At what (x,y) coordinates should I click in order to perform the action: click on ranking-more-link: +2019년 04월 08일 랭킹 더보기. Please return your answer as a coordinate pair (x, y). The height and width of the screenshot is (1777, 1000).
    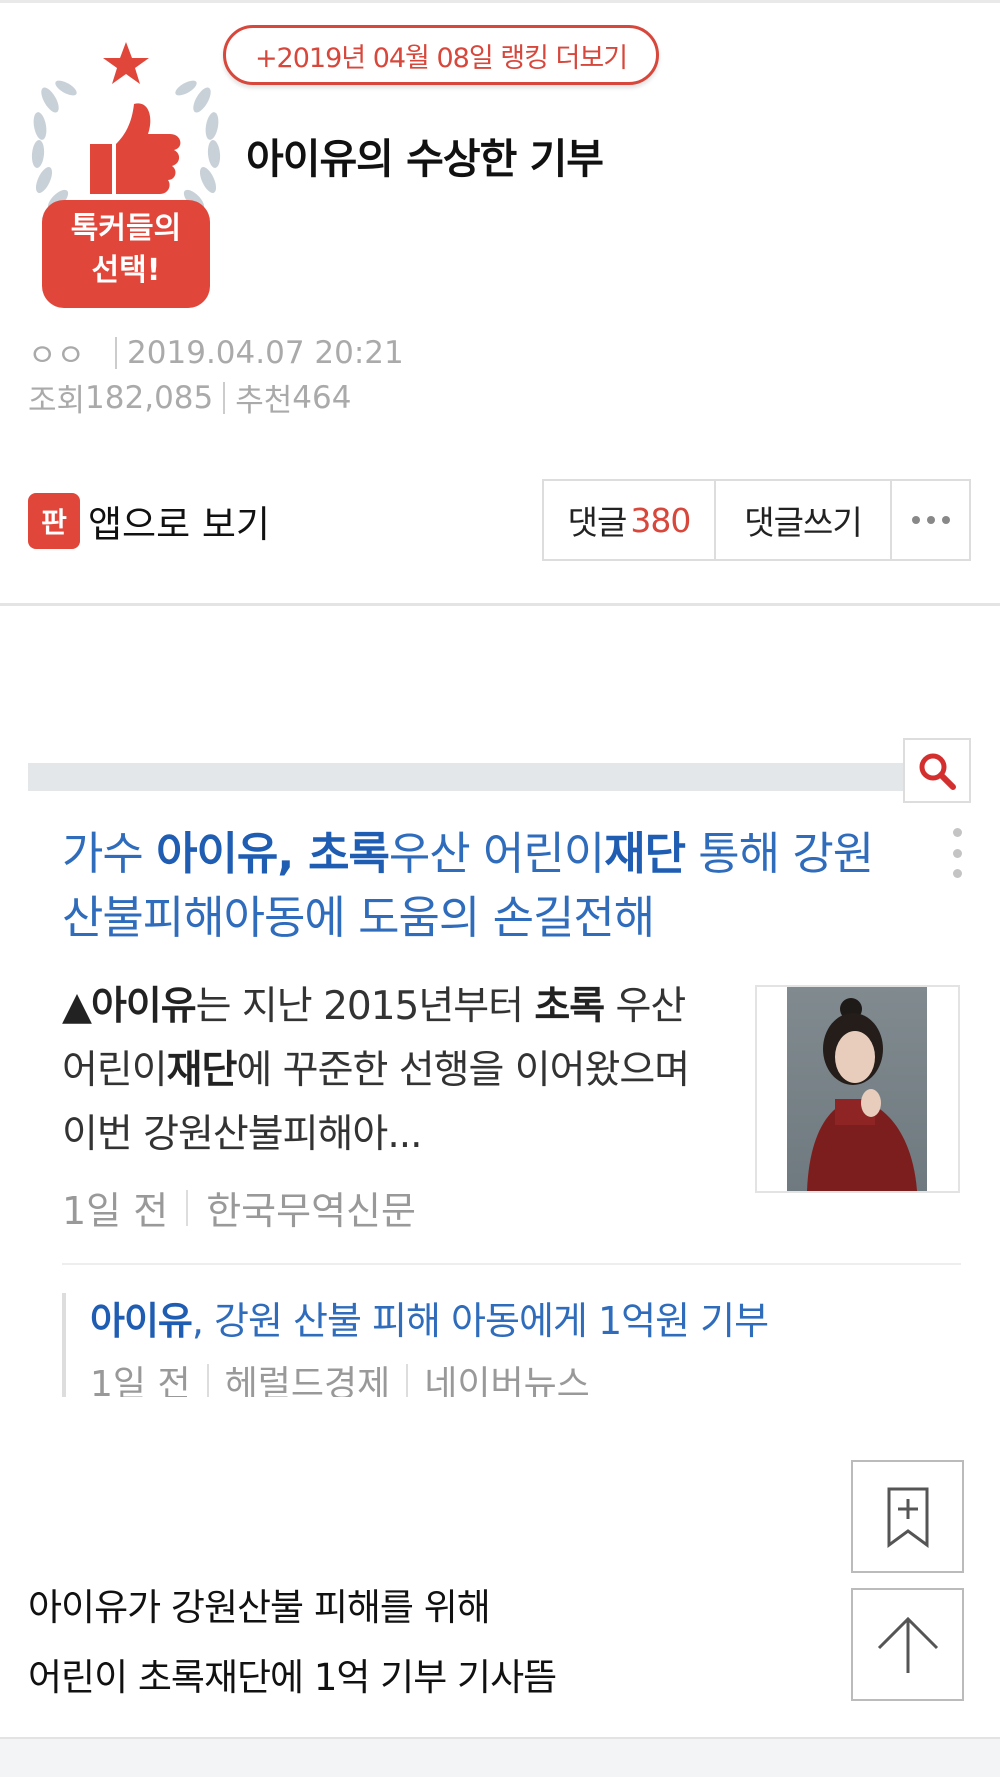
    Looking at the image, I should click on (441, 55).